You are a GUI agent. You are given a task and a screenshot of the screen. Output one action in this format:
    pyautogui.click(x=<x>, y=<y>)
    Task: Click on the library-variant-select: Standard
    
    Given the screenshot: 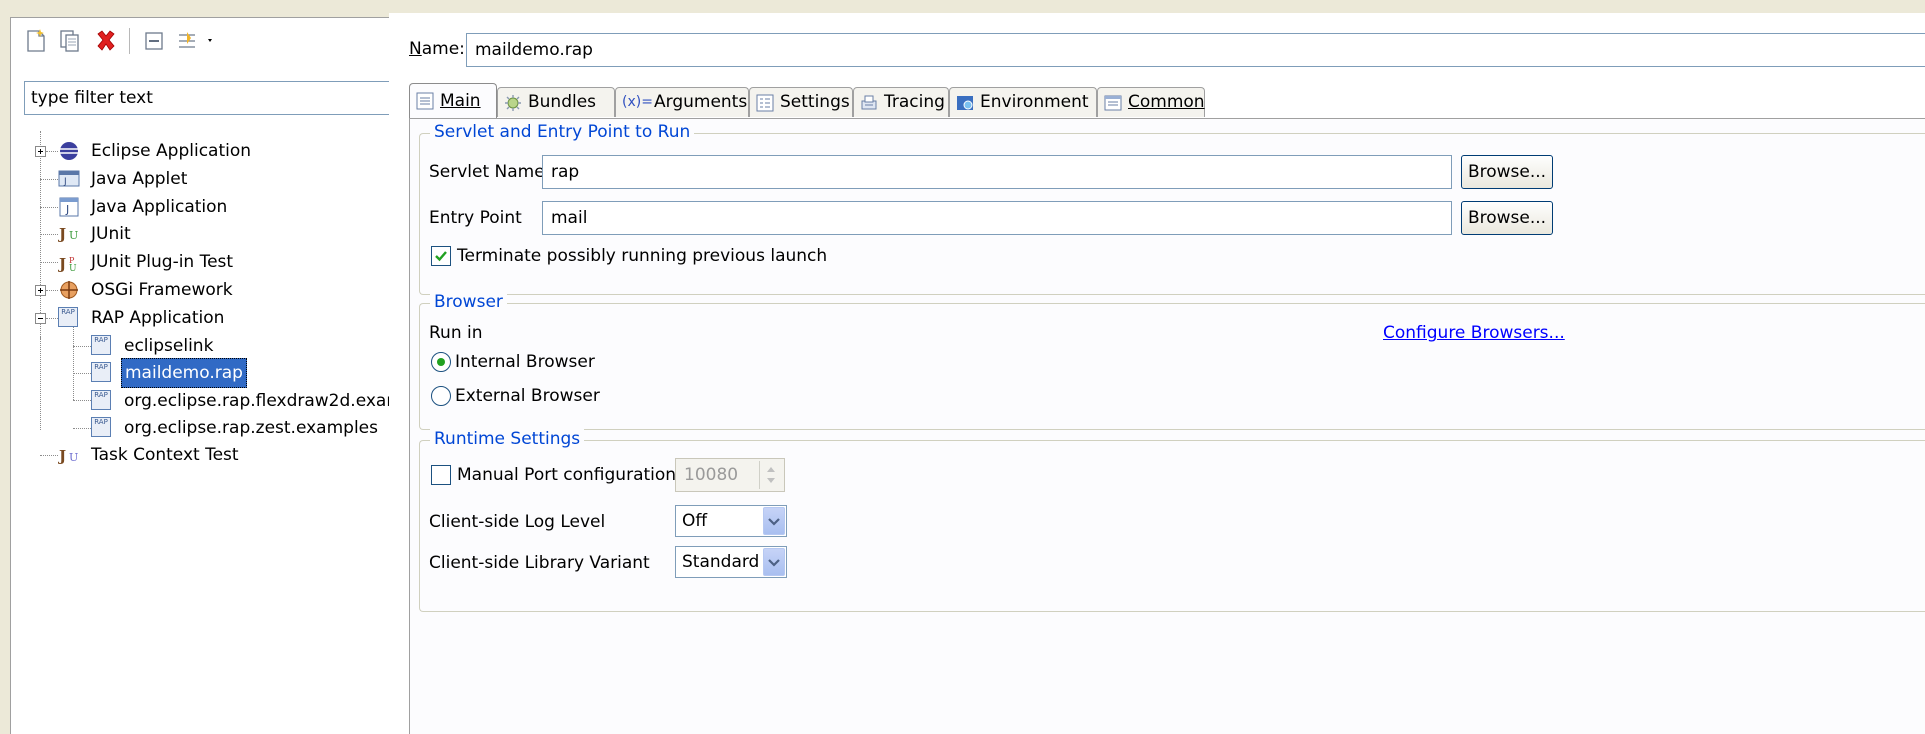 What is the action you would take?
    pyautogui.click(x=731, y=562)
    